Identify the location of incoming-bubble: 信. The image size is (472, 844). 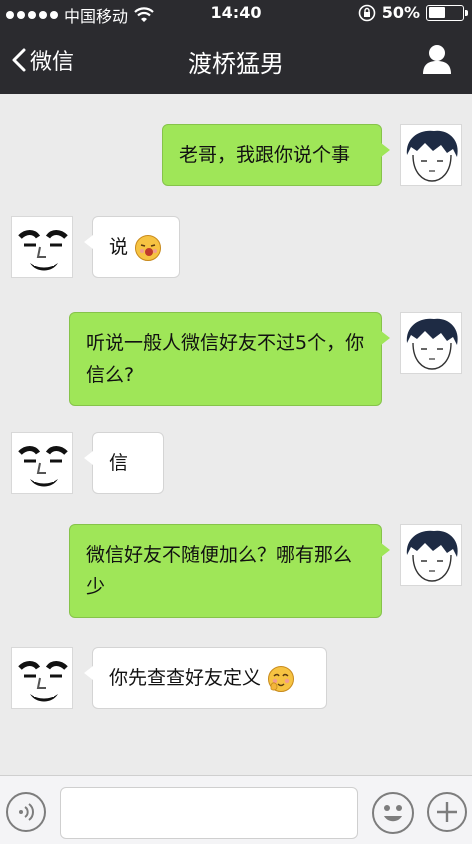
(124, 463).